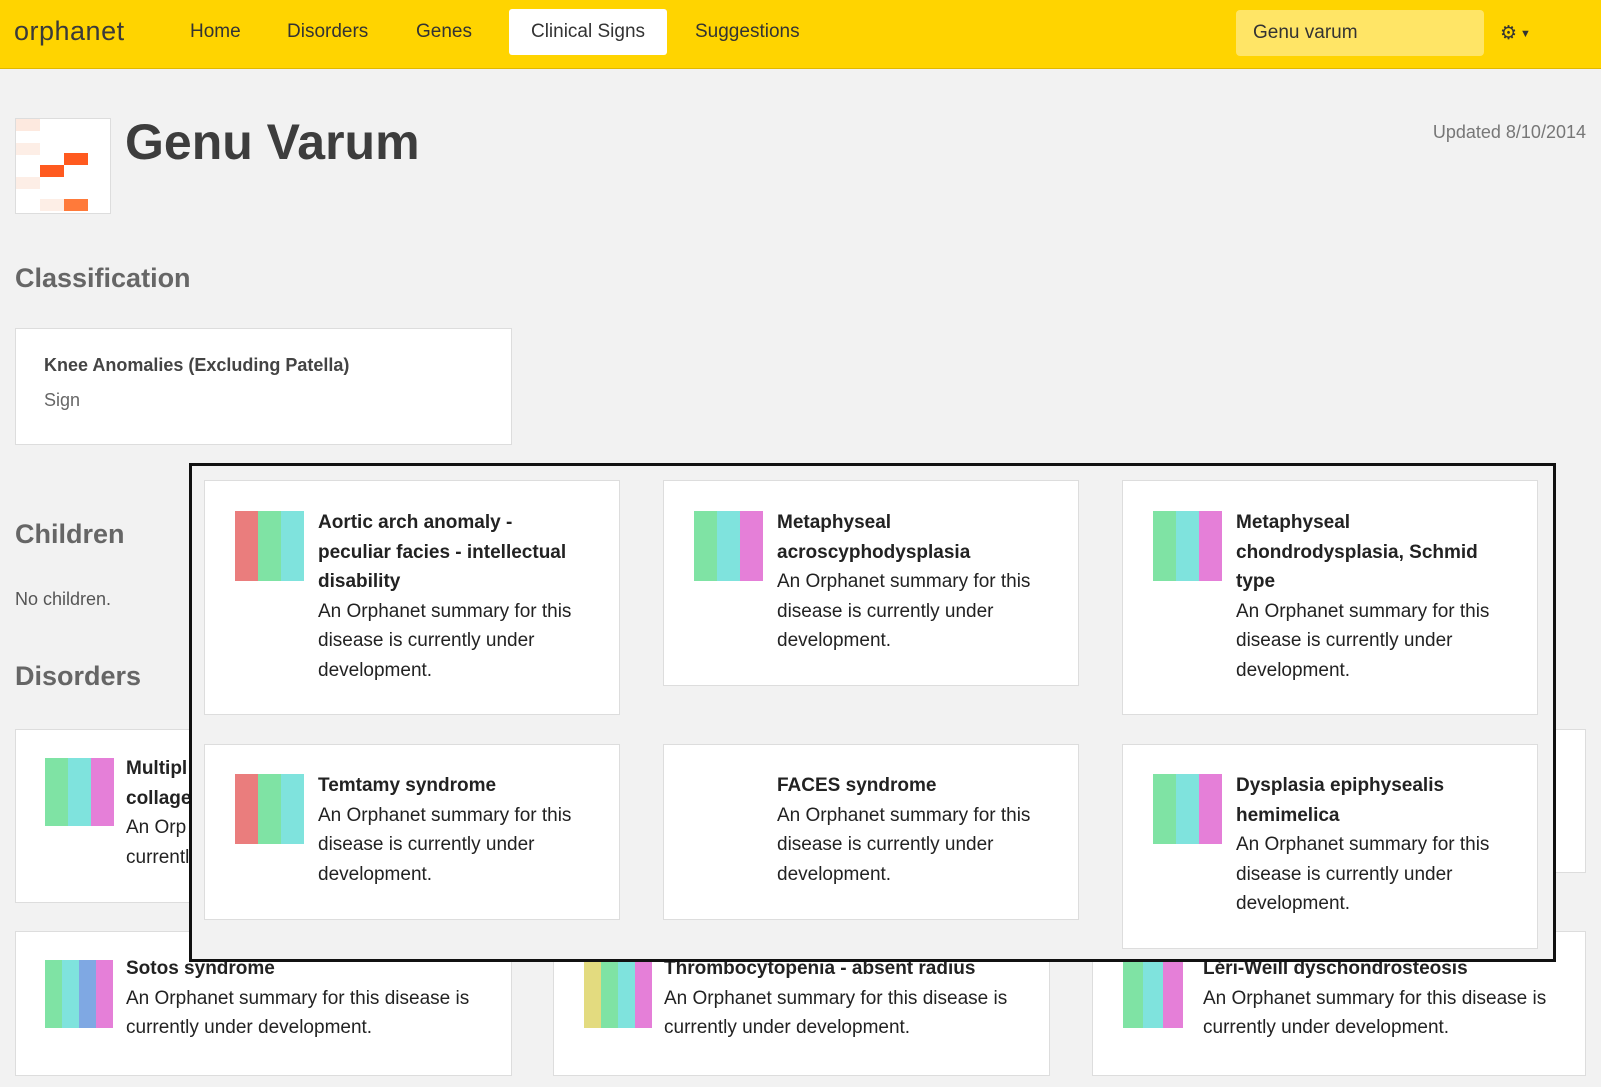 This screenshot has width=1601, height=1087. I want to click on updated-date: Updated 8/10/2014, so click(1509, 132).